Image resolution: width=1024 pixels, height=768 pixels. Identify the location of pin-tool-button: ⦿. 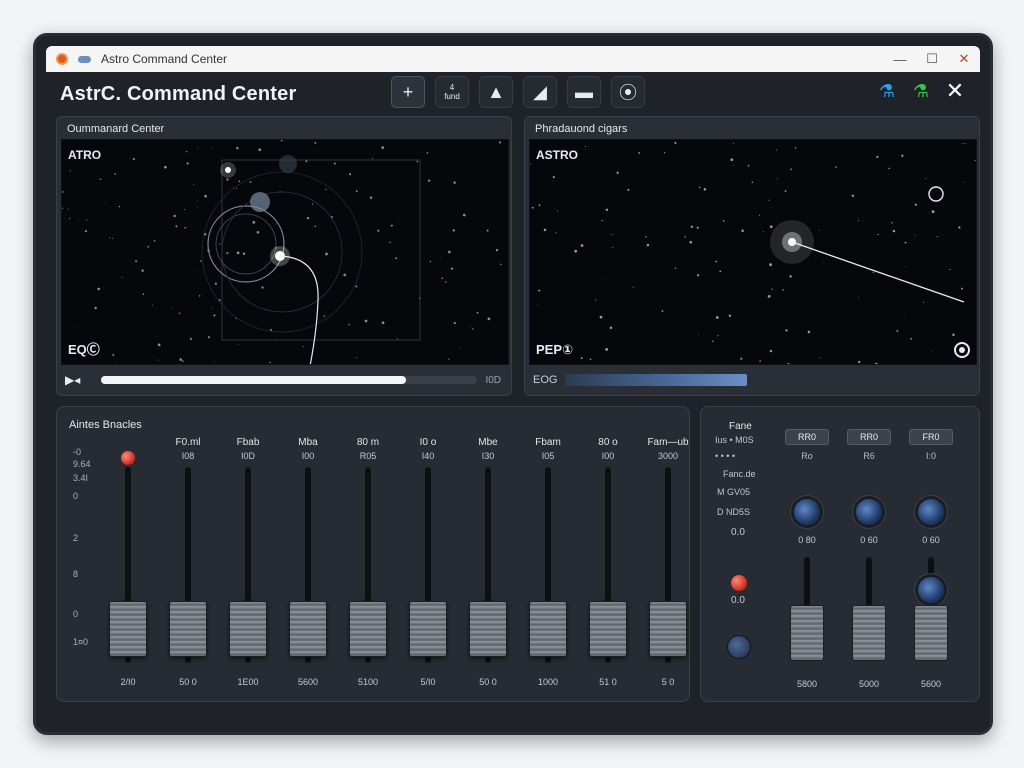
(628, 92).